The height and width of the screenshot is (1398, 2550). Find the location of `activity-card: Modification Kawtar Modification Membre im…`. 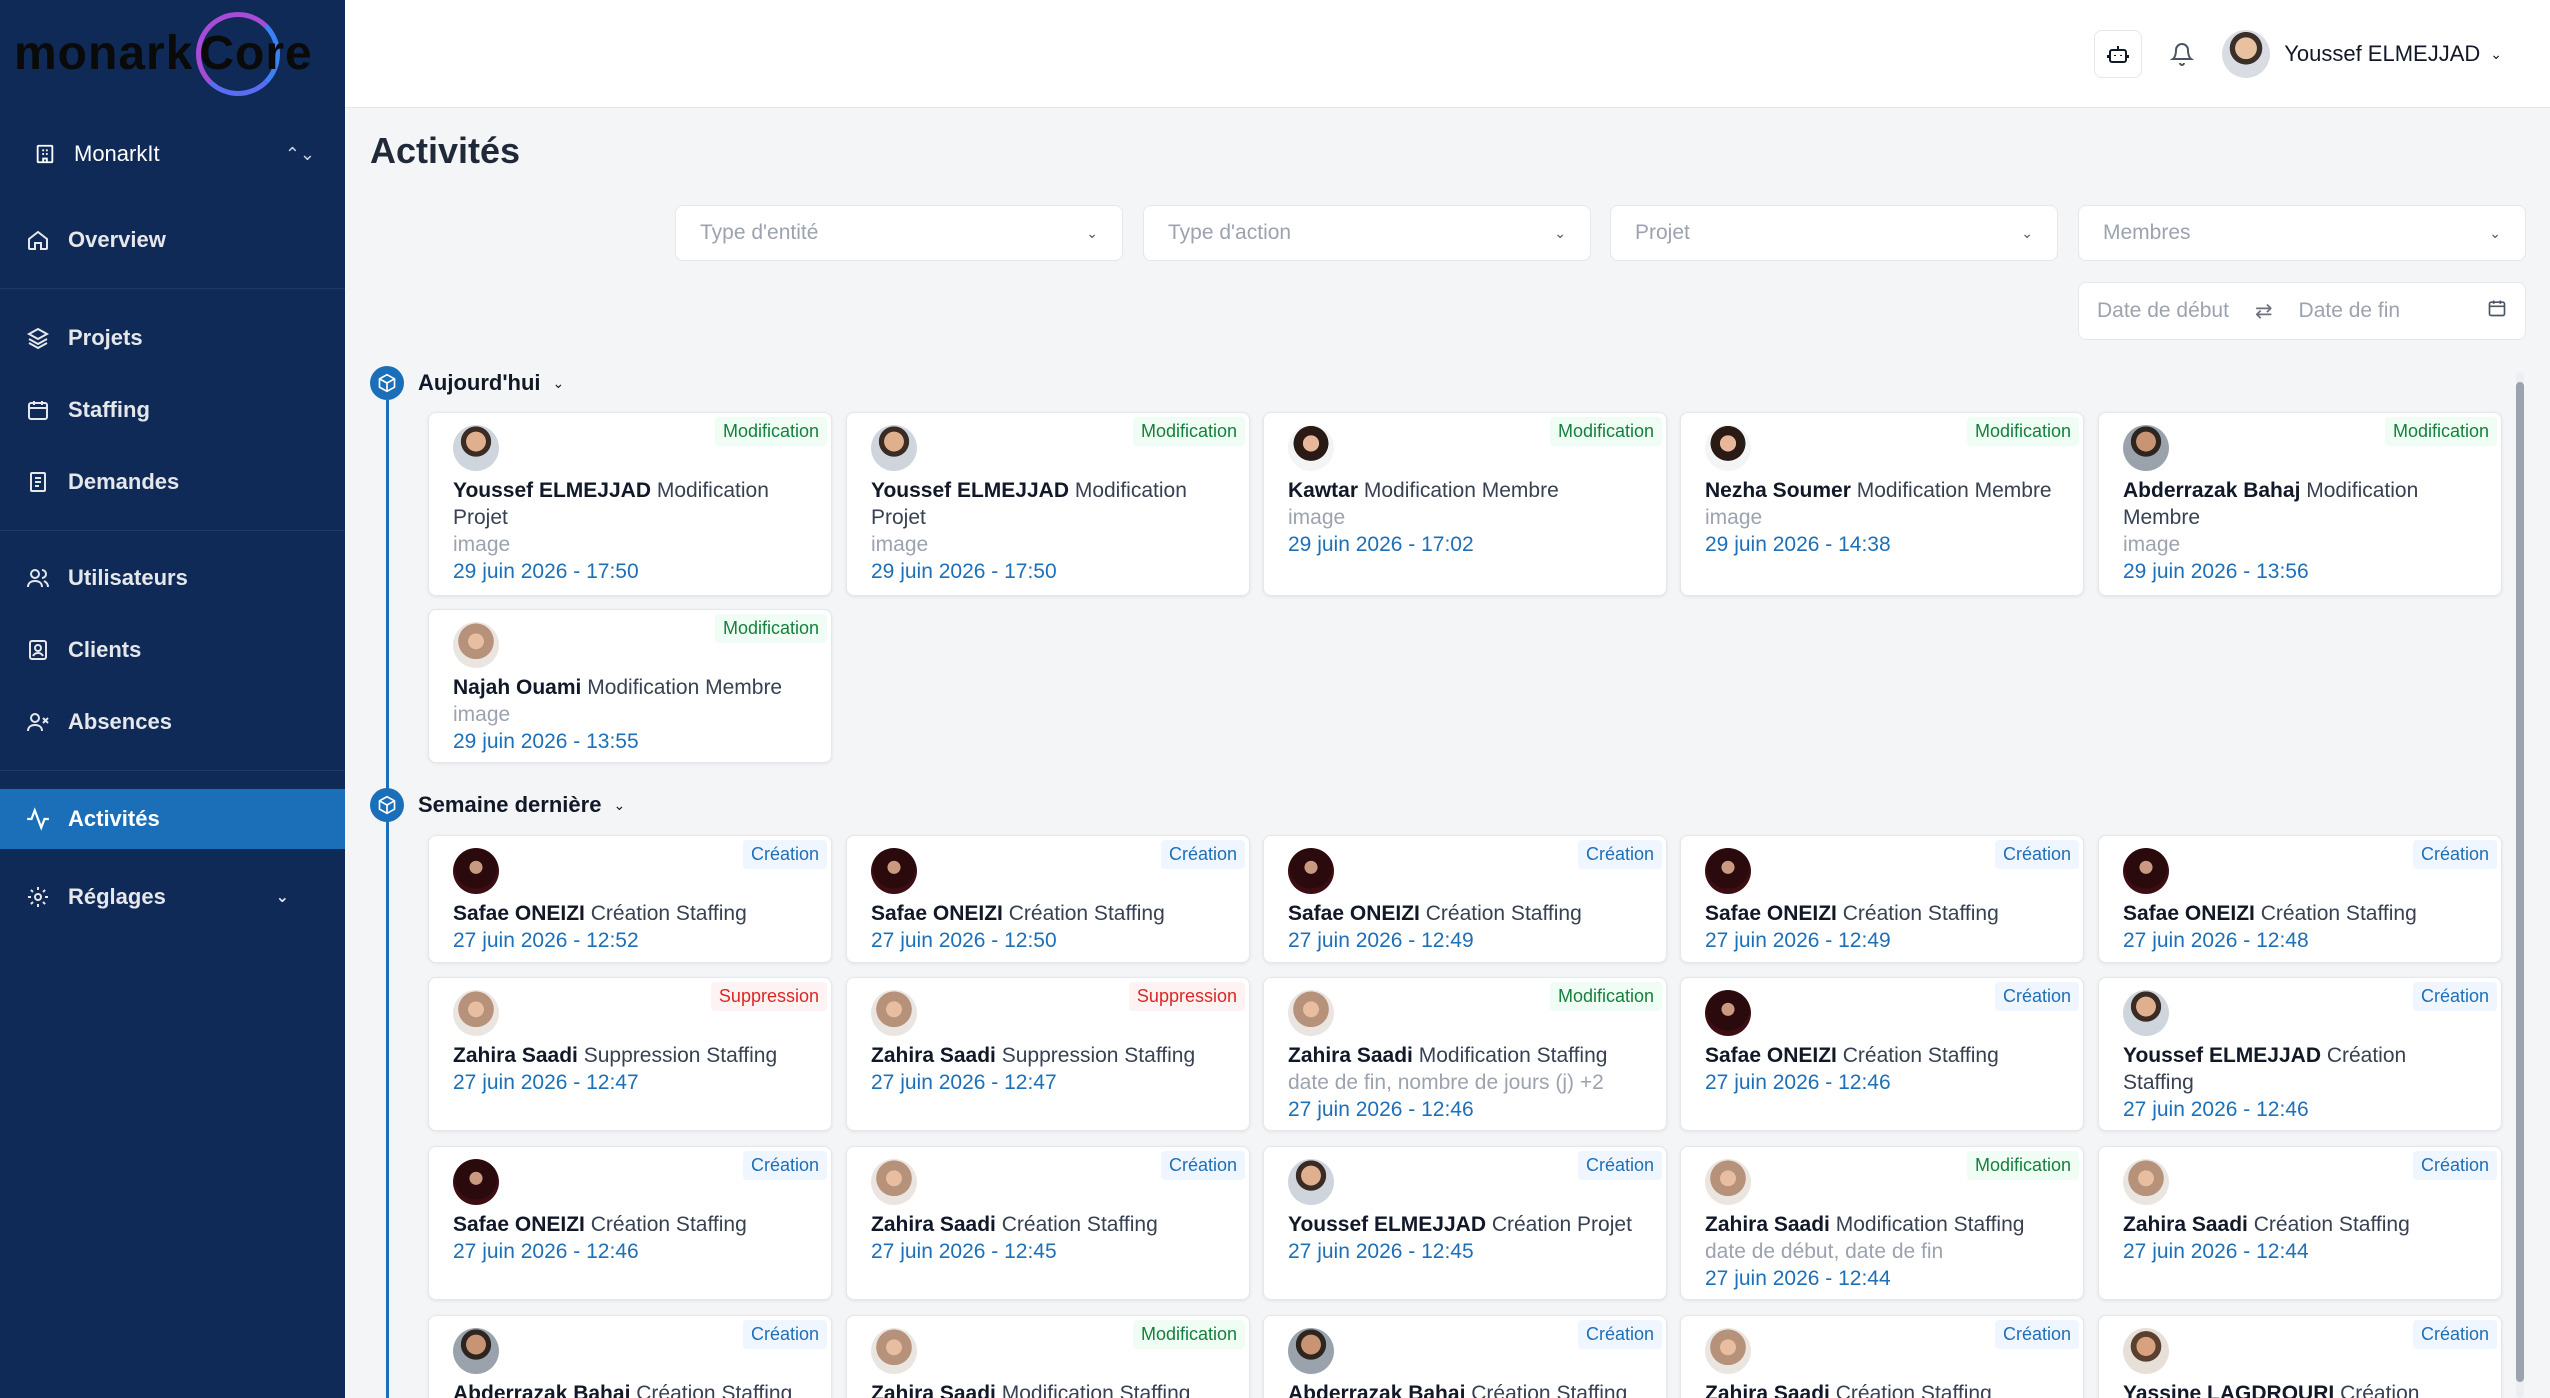

activity-card: Modification Kawtar Modification Membre im… is located at coordinates (1465, 504).